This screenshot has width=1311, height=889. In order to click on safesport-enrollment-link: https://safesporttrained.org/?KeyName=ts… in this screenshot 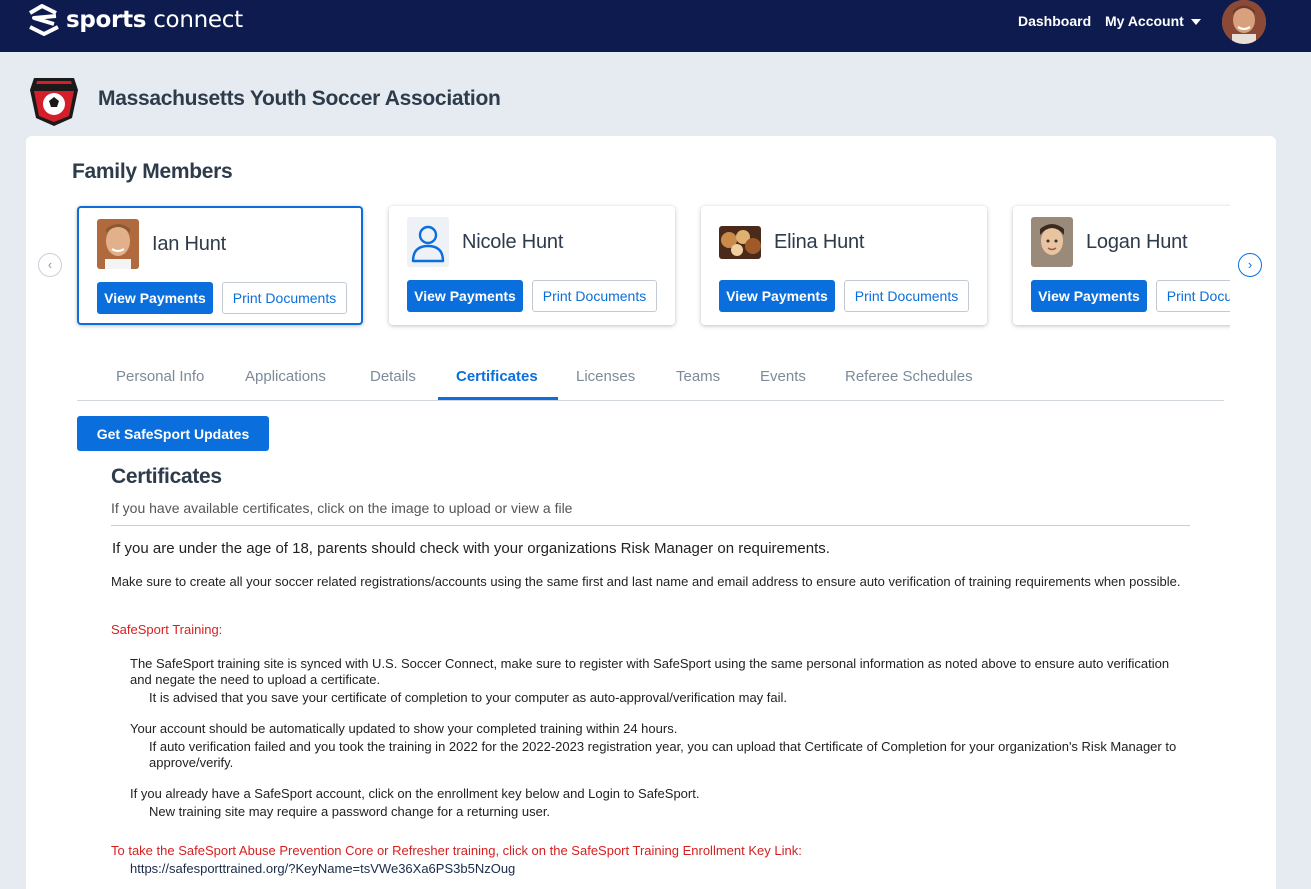, I will do `click(322, 869)`.